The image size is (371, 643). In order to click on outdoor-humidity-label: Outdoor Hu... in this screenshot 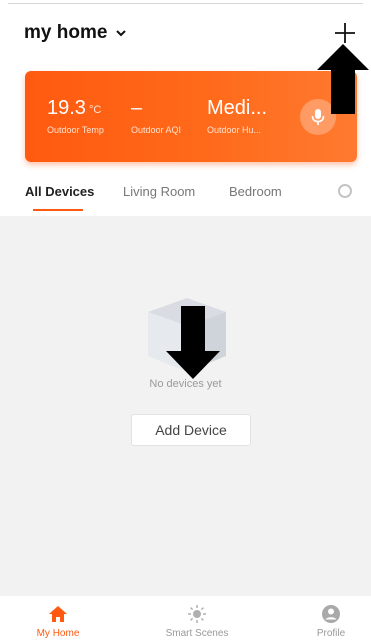, I will do `click(234, 130)`.